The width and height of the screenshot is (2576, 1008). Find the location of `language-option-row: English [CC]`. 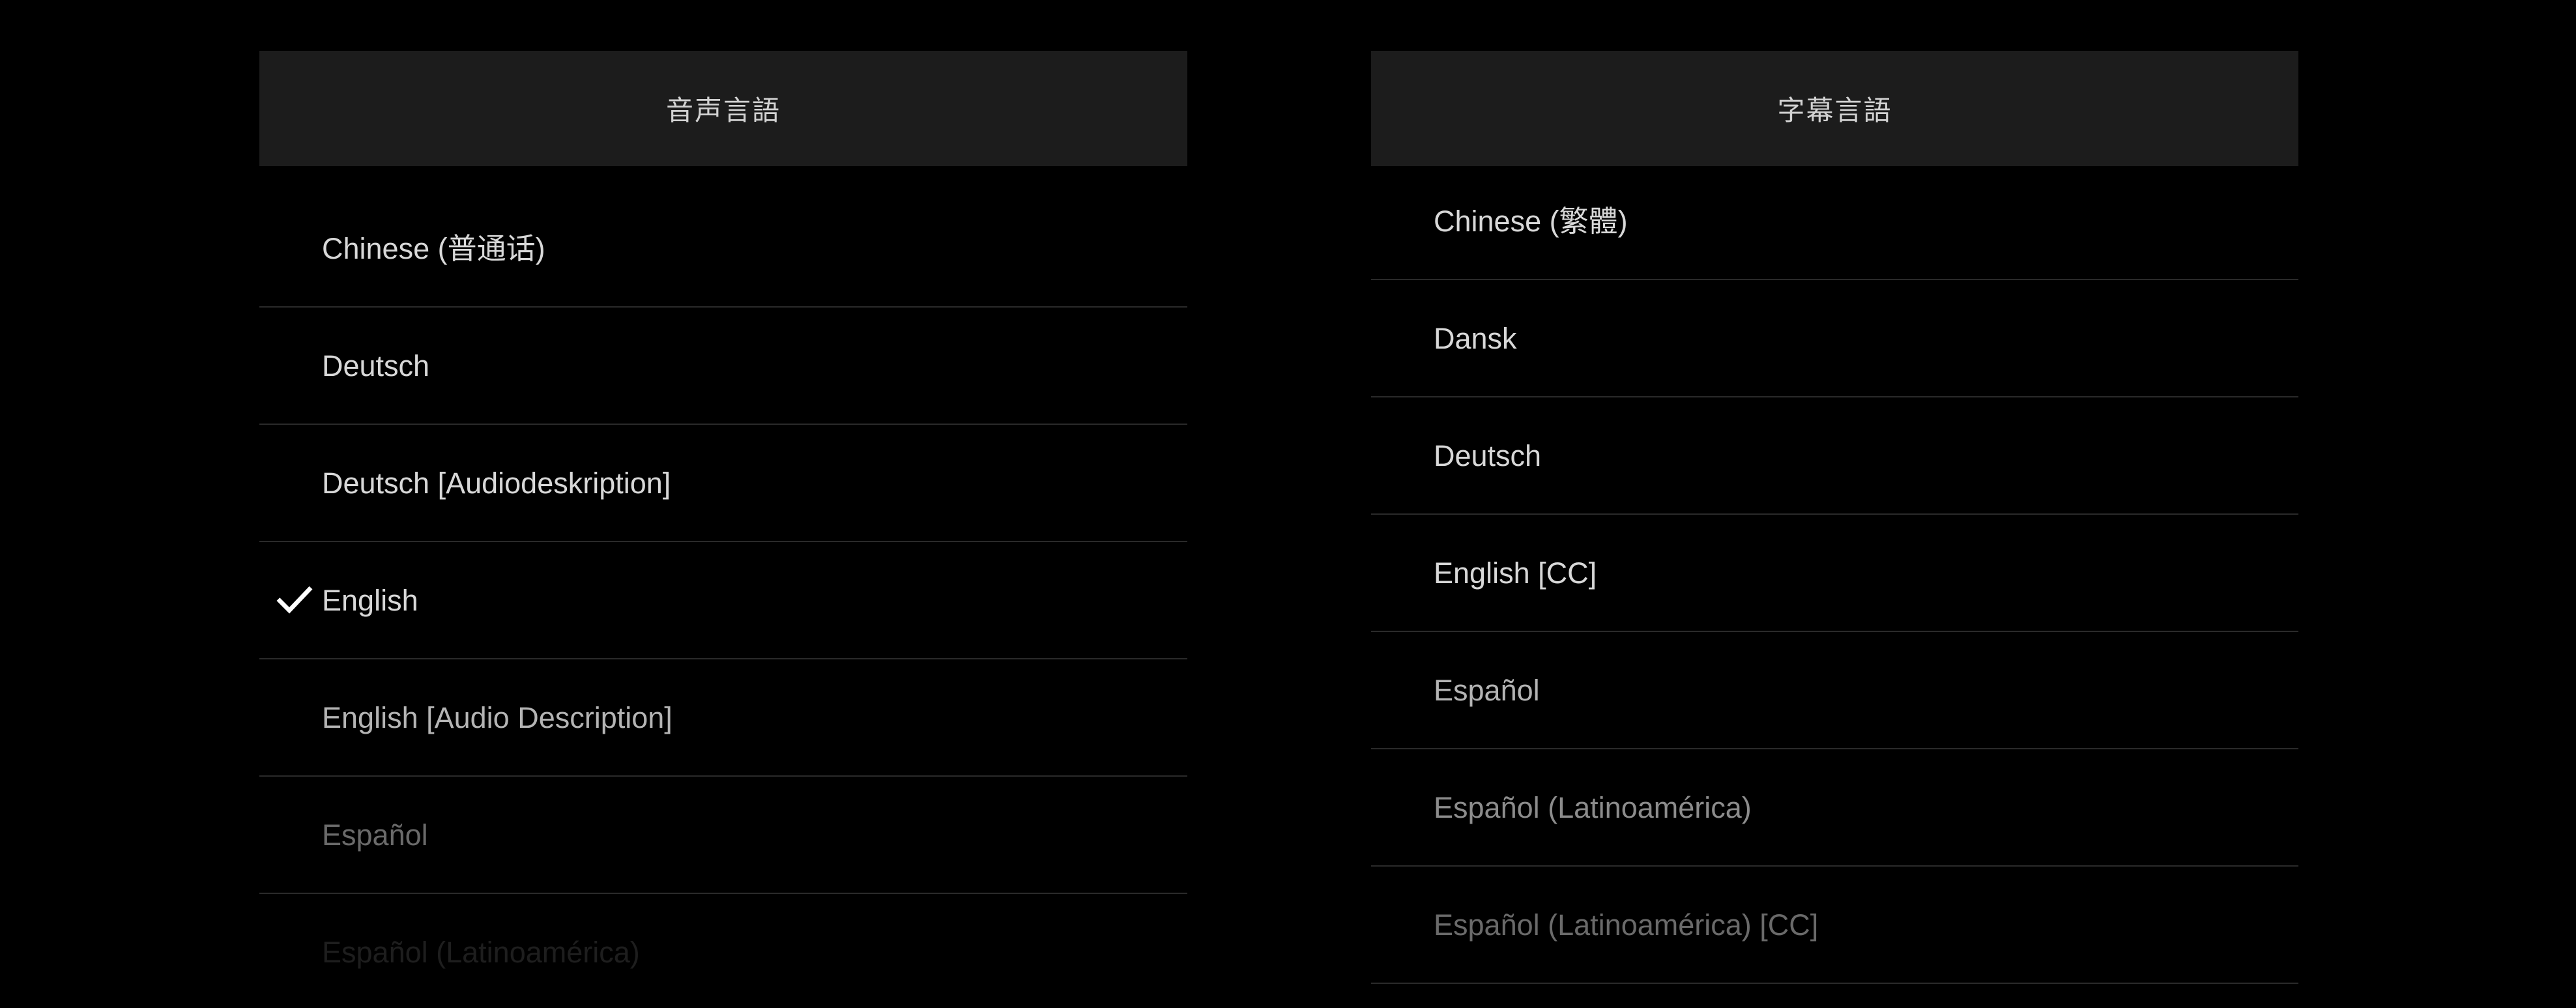

language-option-row: English [CC] is located at coordinates (1835, 573).